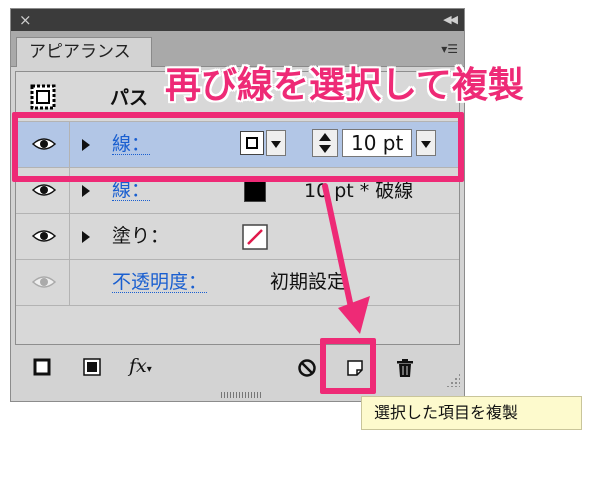 The height and width of the screenshot is (482, 600). Describe the element at coordinates (344, 85) in the screenshot. I see `annotation-title: 再び線を選択して複製` at that location.